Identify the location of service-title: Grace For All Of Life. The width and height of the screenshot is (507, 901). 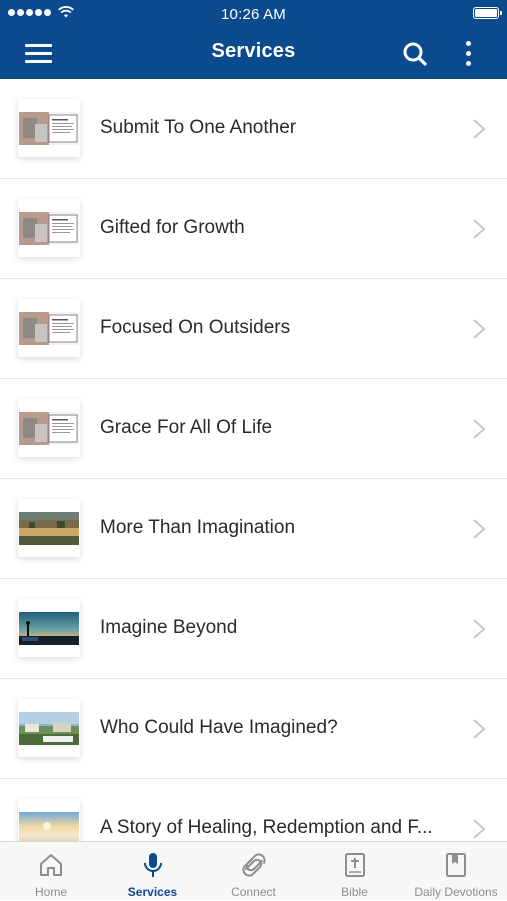
(186, 427).